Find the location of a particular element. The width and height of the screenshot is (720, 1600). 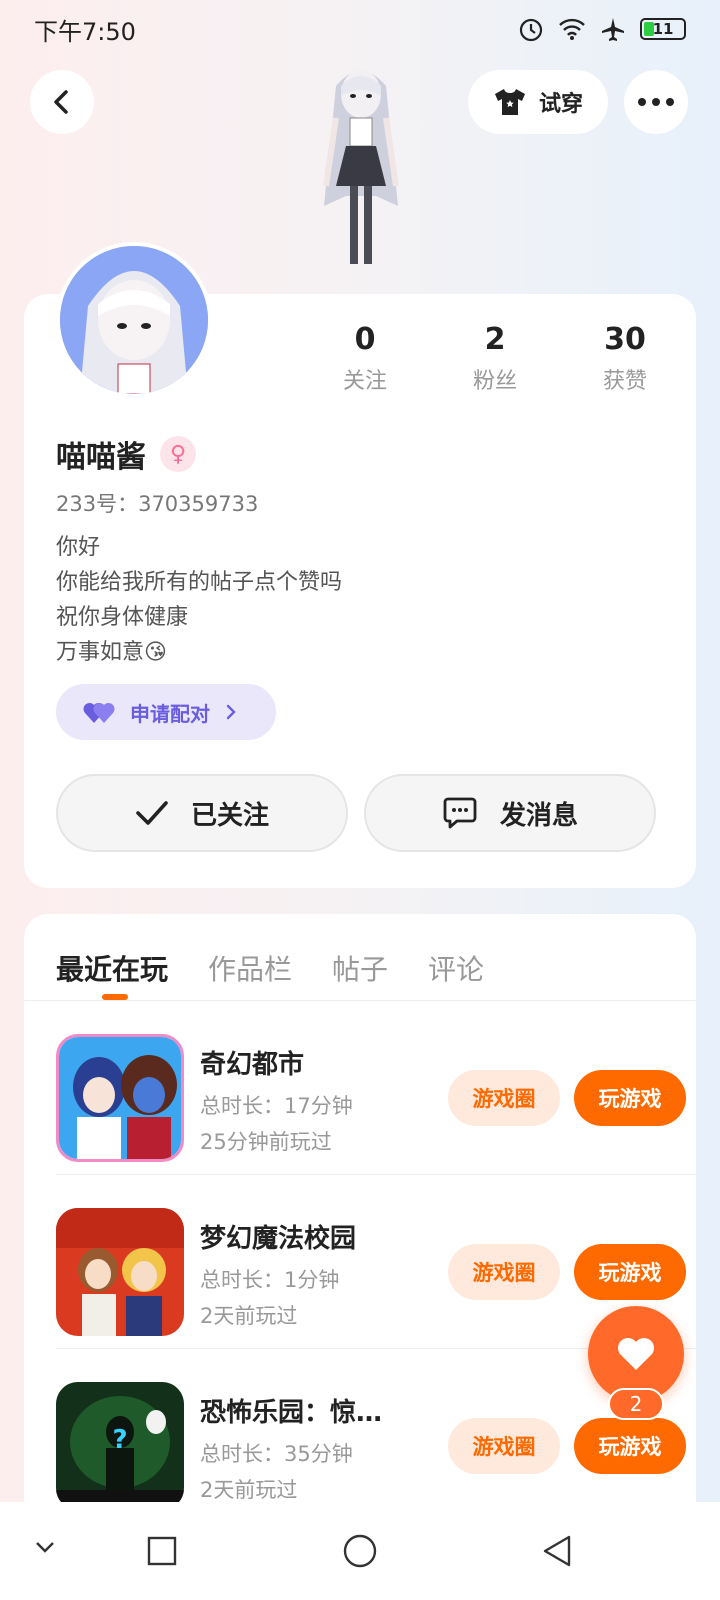

game-meta: 总时长：17分钟 25分钟前玩过 is located at coordinates (276, 1124).